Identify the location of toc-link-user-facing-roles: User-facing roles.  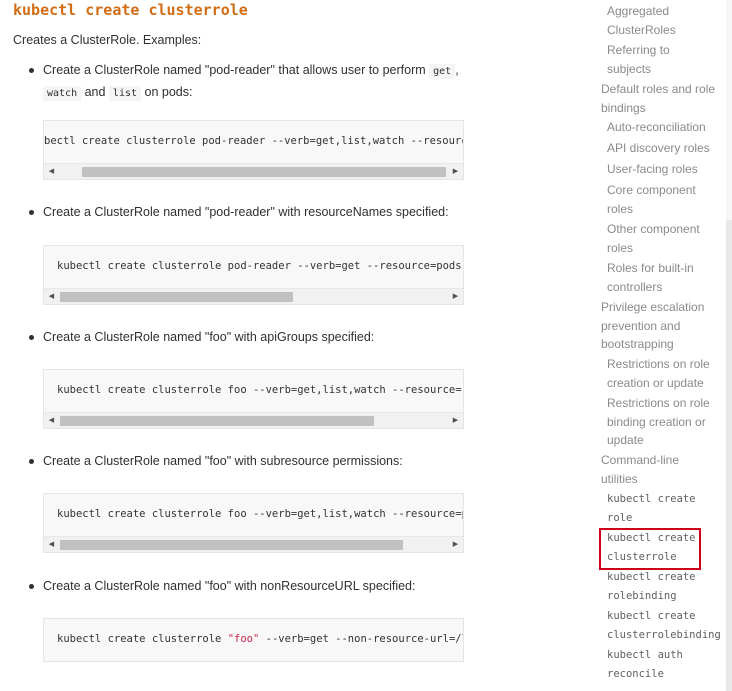
(662, 169).